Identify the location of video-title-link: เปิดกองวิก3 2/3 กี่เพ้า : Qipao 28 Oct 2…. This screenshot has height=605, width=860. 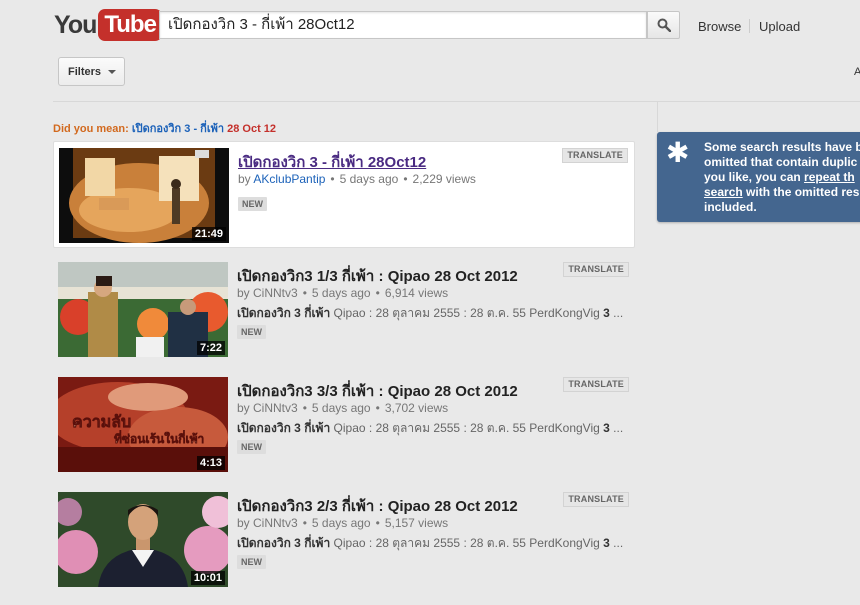
(377, 506).